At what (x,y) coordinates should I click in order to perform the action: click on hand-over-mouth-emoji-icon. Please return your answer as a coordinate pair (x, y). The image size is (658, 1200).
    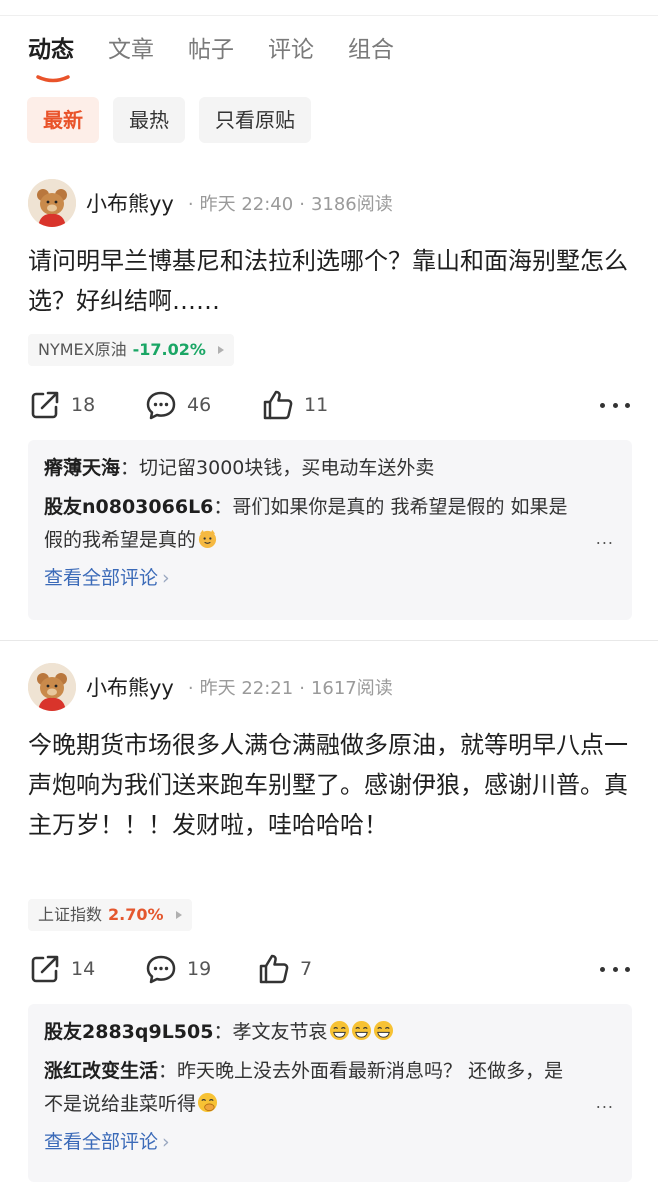
    Looking at the image, I should click on (207, 1102).